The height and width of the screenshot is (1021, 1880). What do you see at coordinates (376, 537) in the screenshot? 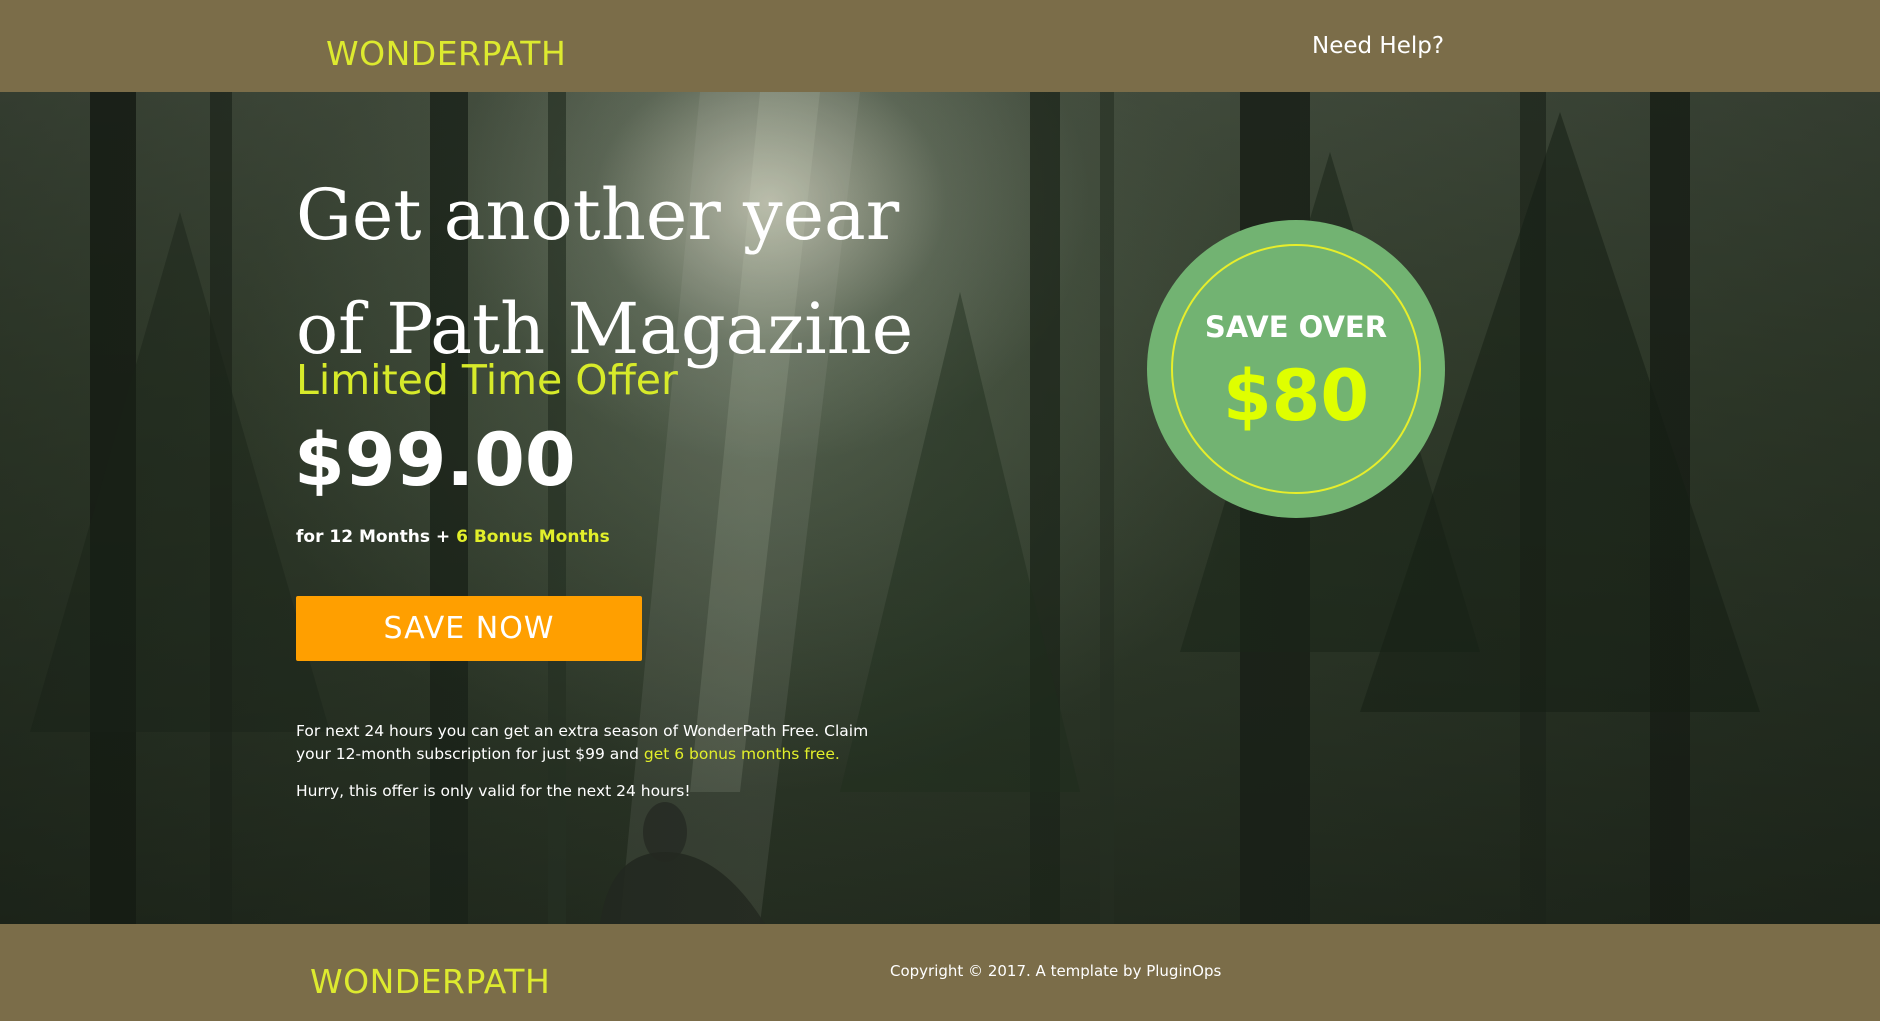
I see `terms-prefix: for 12 Months +` at bounding box center [376, 537].